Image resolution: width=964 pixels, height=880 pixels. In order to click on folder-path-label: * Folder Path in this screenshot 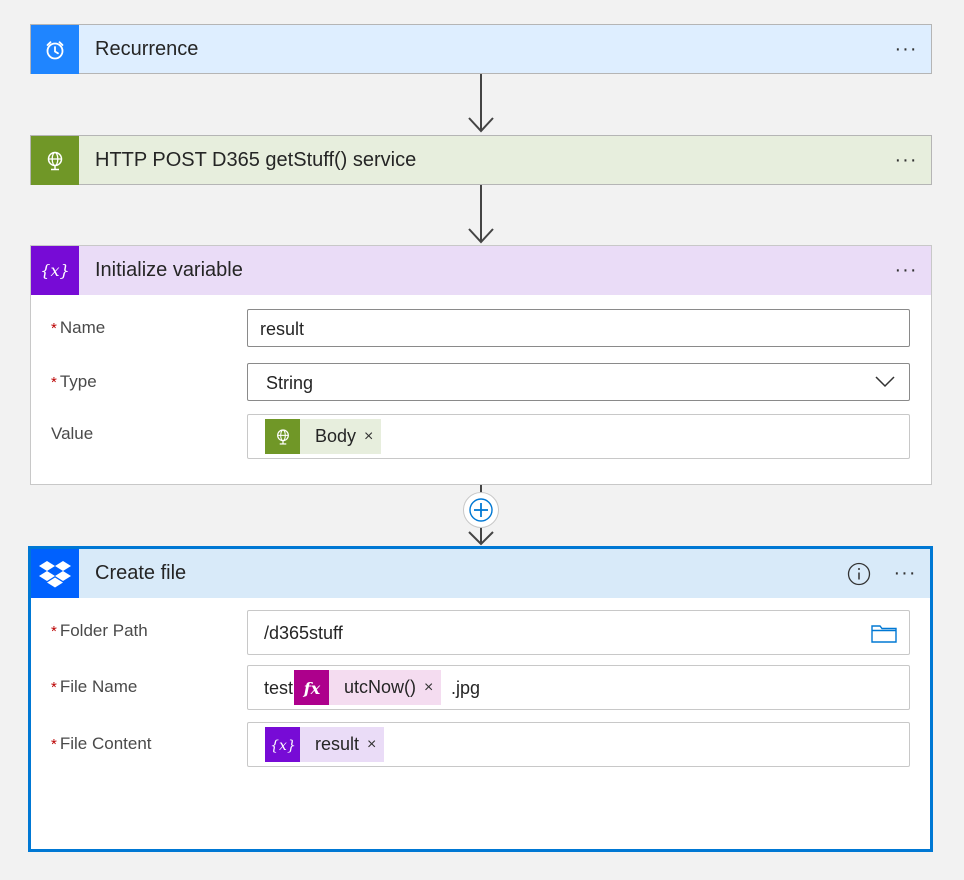, I will do `click(99, 631)`.